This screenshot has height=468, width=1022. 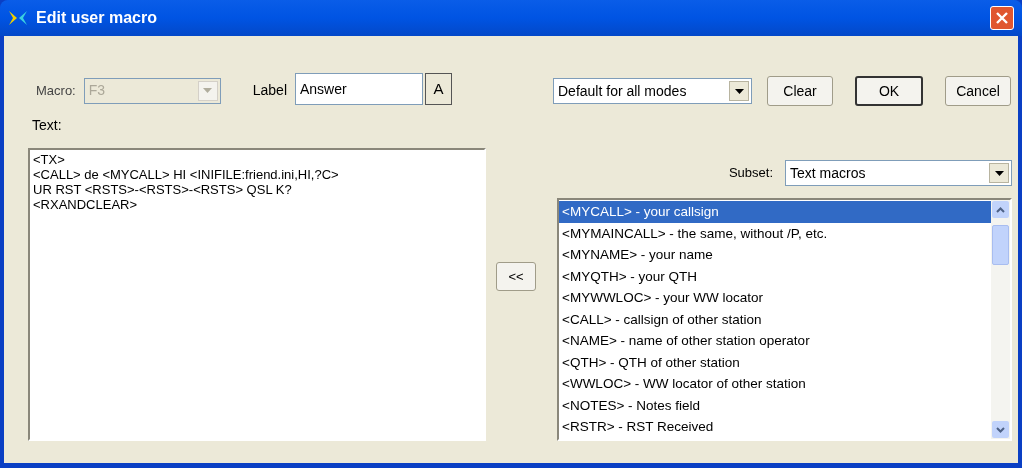 I want to click on dialog-button: Clear, so click(x=800, y=91).